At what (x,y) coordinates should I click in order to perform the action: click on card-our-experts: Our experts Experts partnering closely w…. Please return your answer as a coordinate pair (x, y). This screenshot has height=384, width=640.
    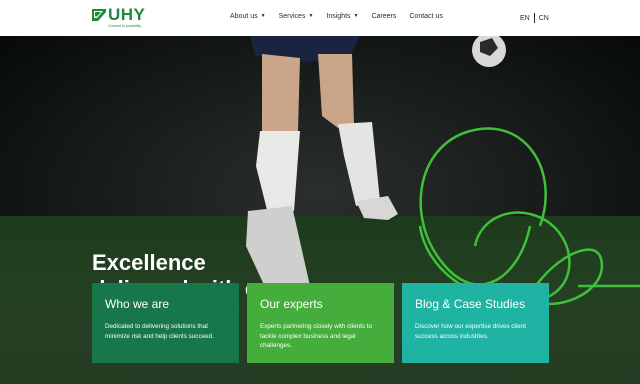
    Looking at the image, I should click on (320, 323).